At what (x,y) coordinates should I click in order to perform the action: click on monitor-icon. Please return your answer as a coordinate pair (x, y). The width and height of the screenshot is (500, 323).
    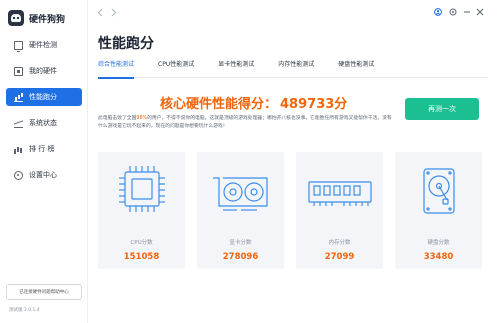
    Looking at the image, I should click on (18, 46).